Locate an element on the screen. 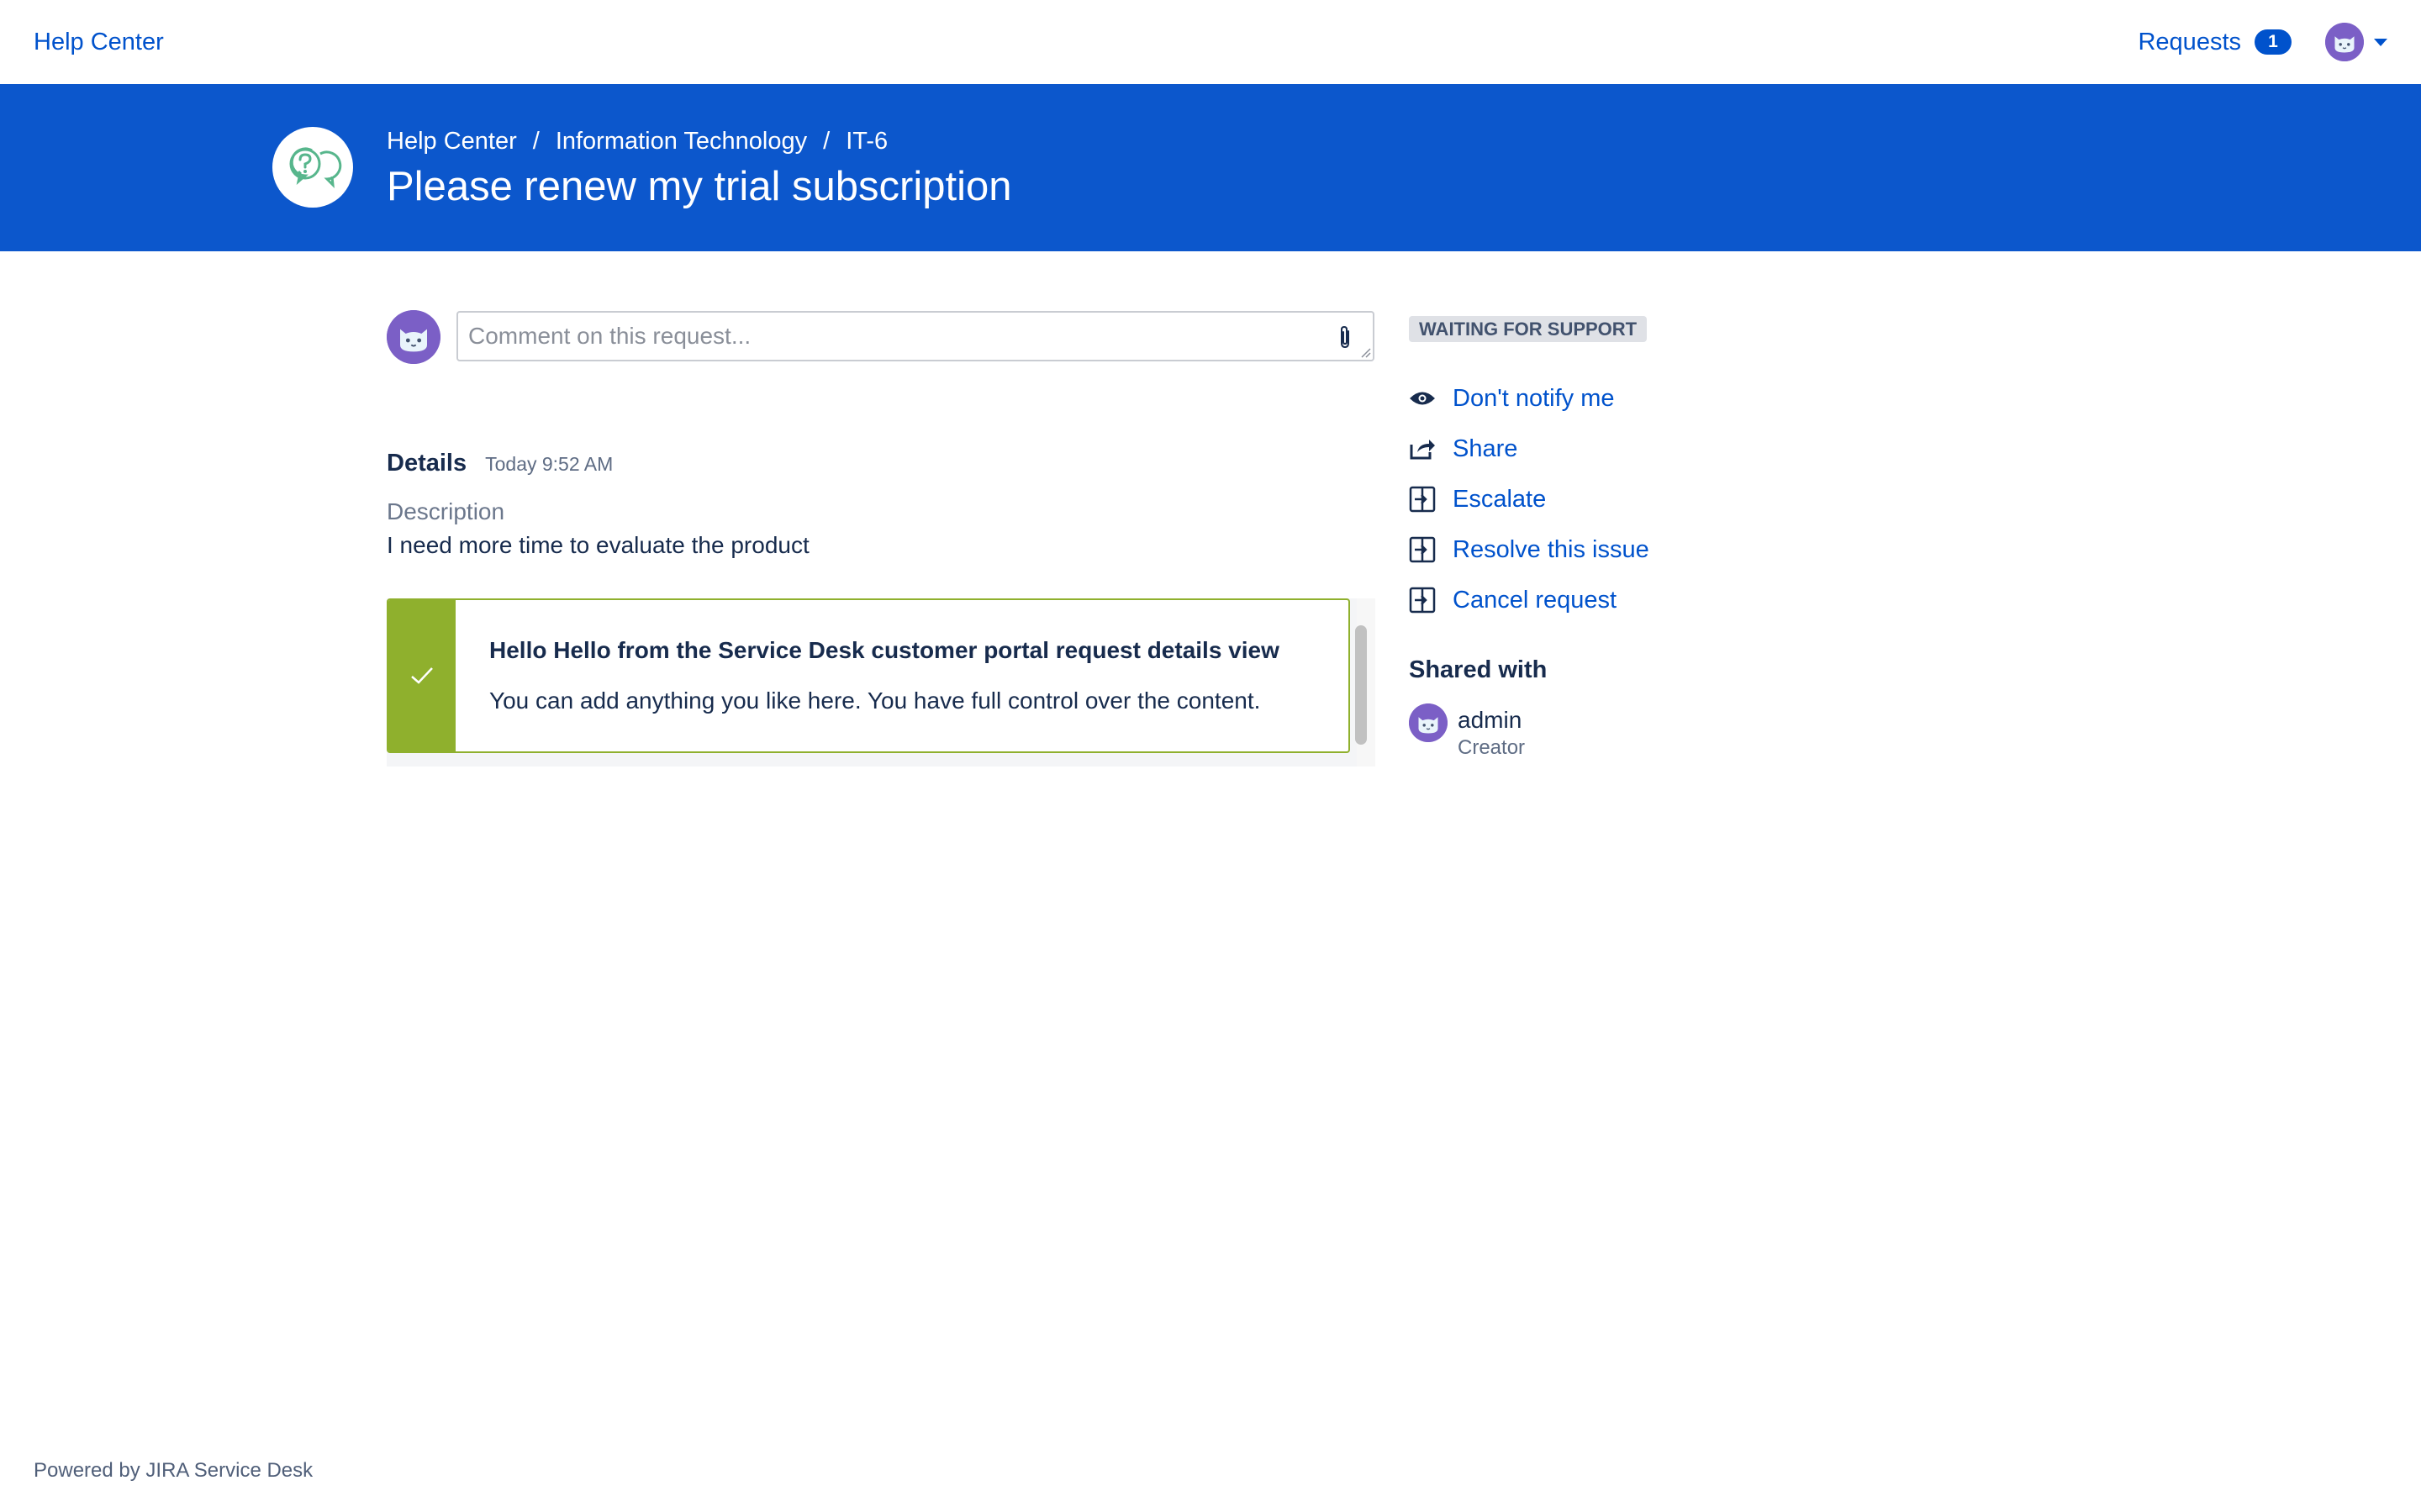  top-navigation: Help Center Requests 1 is located at coordinates (1210, 42).